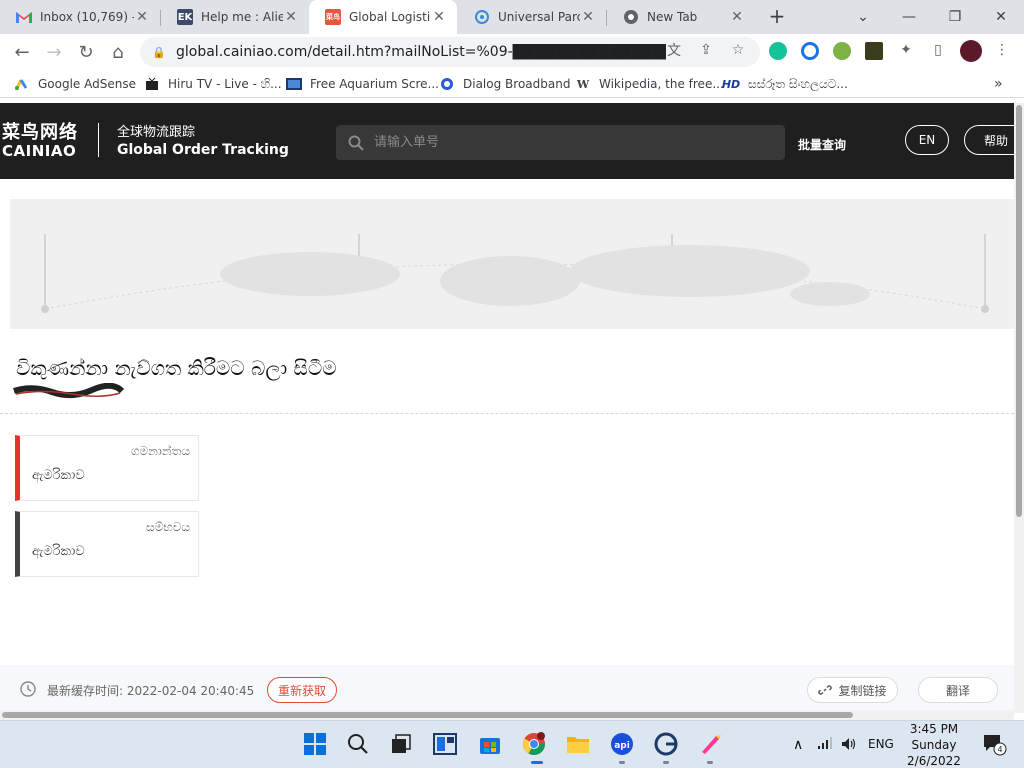 This screenshot has height=768, width=1024. What do you see at coordinates (874, 51) in the screenshot?
I see `download-extension-icon` at bounding box center [874, 51].